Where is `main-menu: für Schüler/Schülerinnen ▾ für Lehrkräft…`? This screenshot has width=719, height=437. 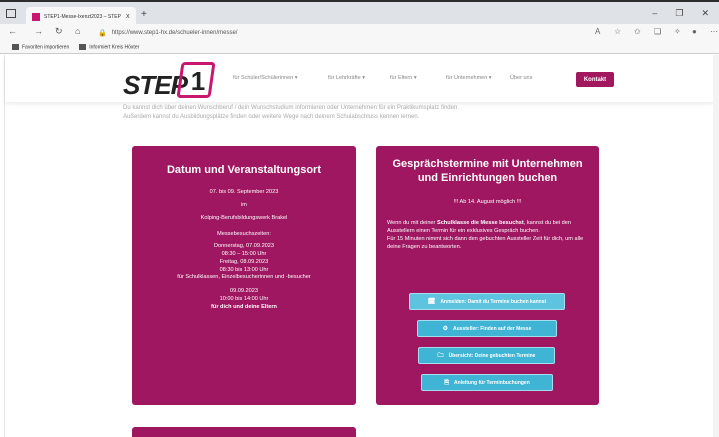 main-menu: für Schüler/Schülerinnen ▾ für Lehrkräft… is located at coordinates (382, 78).